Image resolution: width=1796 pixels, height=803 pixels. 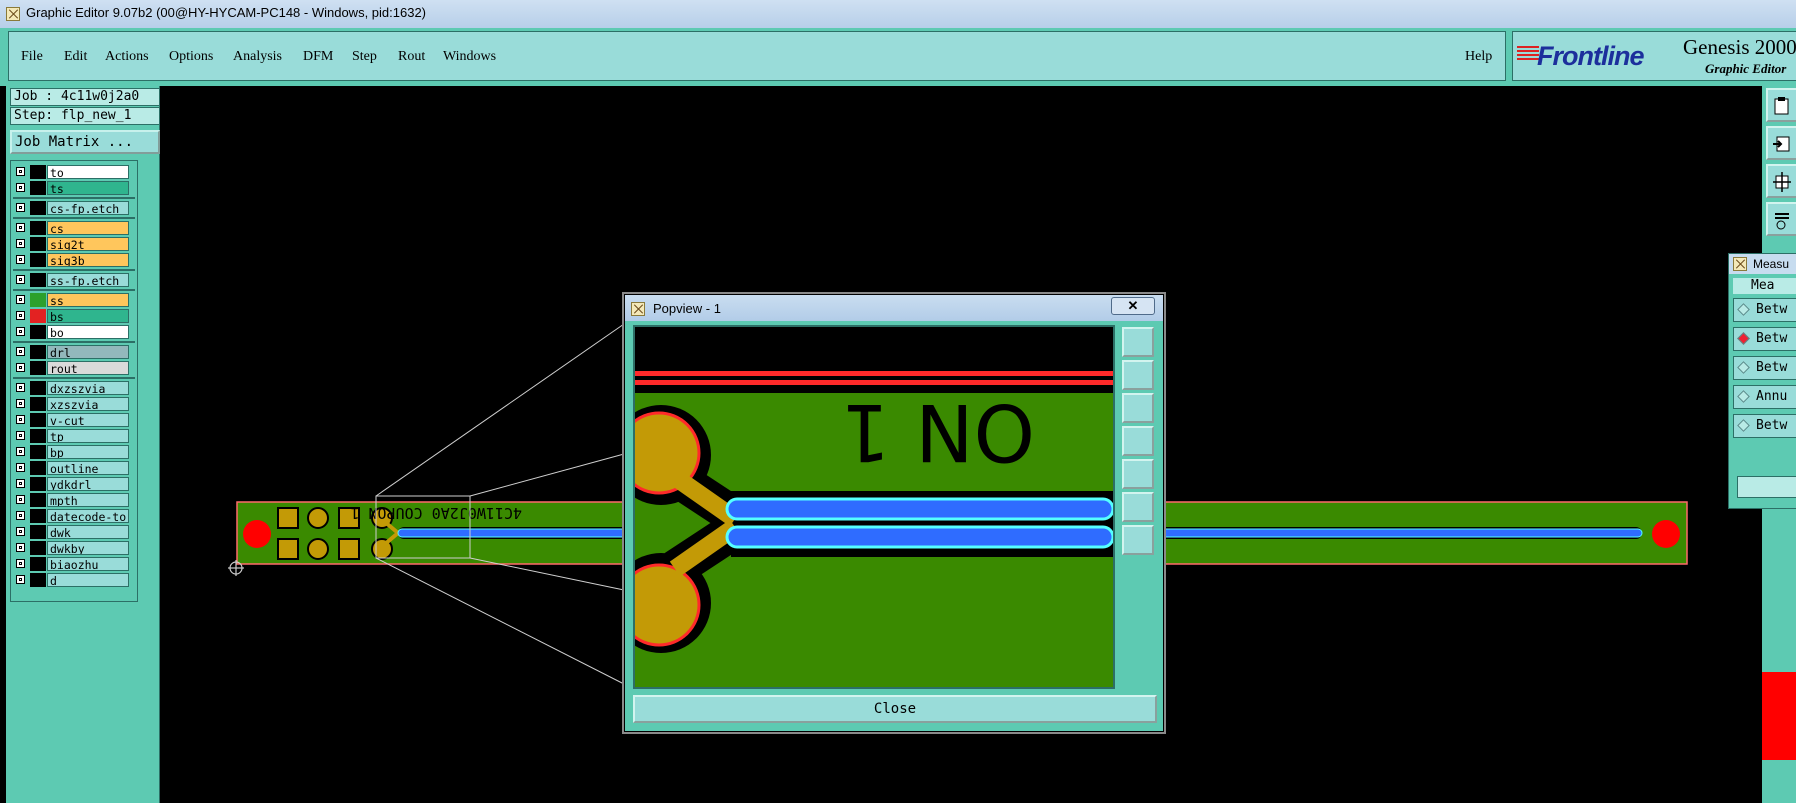 I want to click on layer-name: ydkdrl, so click(x=88, y=484).